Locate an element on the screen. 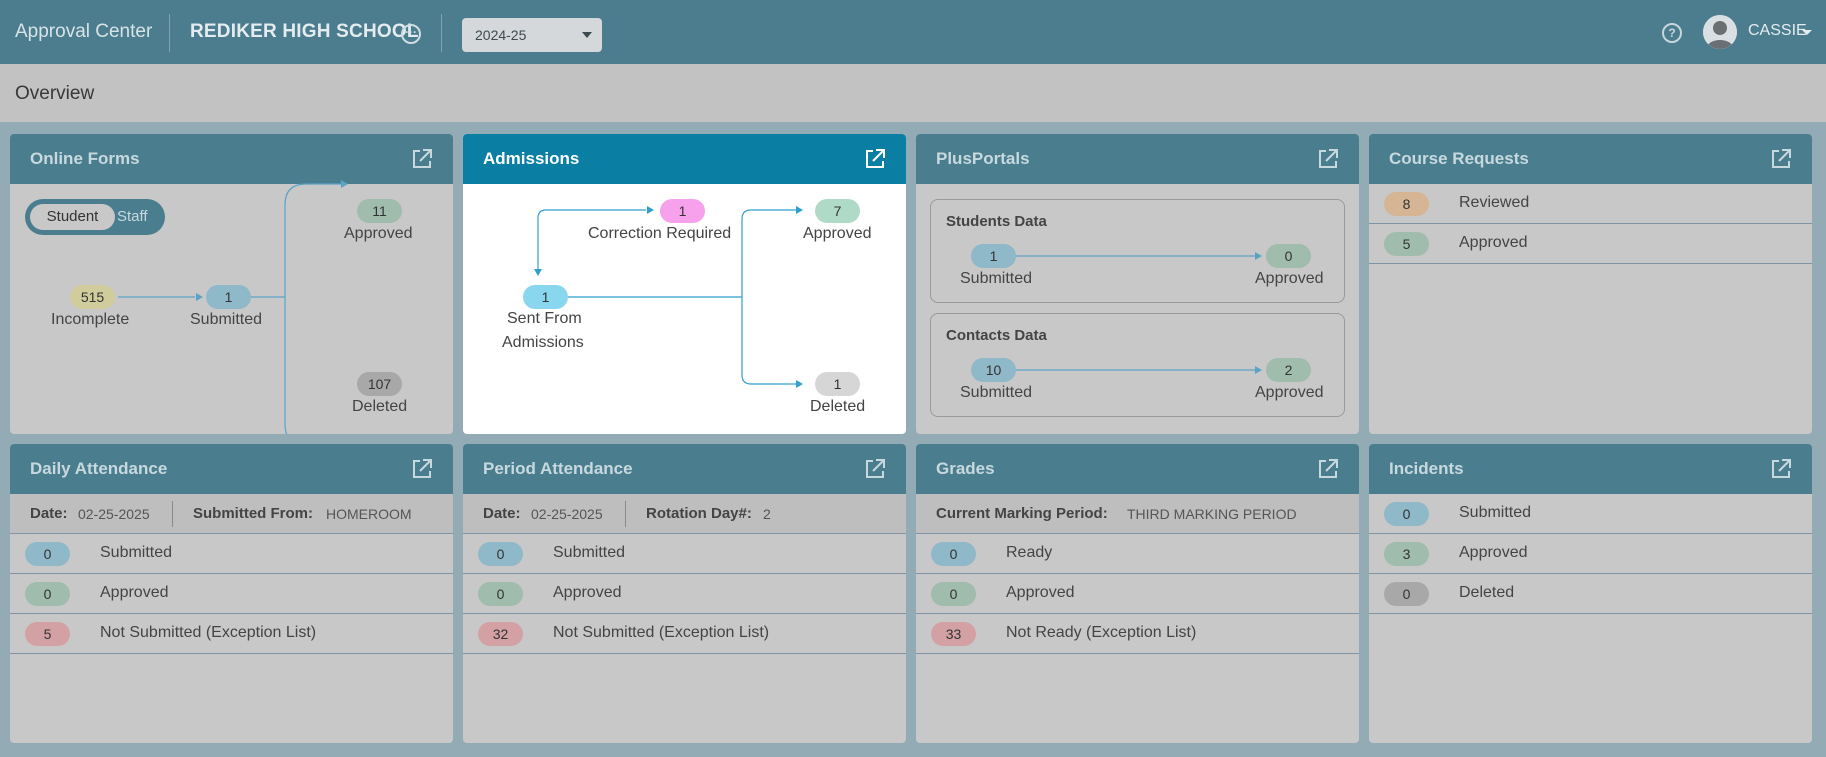 Image resolution: width=1826 pixels, height=757 pixels. approved-count: 5 is located at coordinates (1406, 244).